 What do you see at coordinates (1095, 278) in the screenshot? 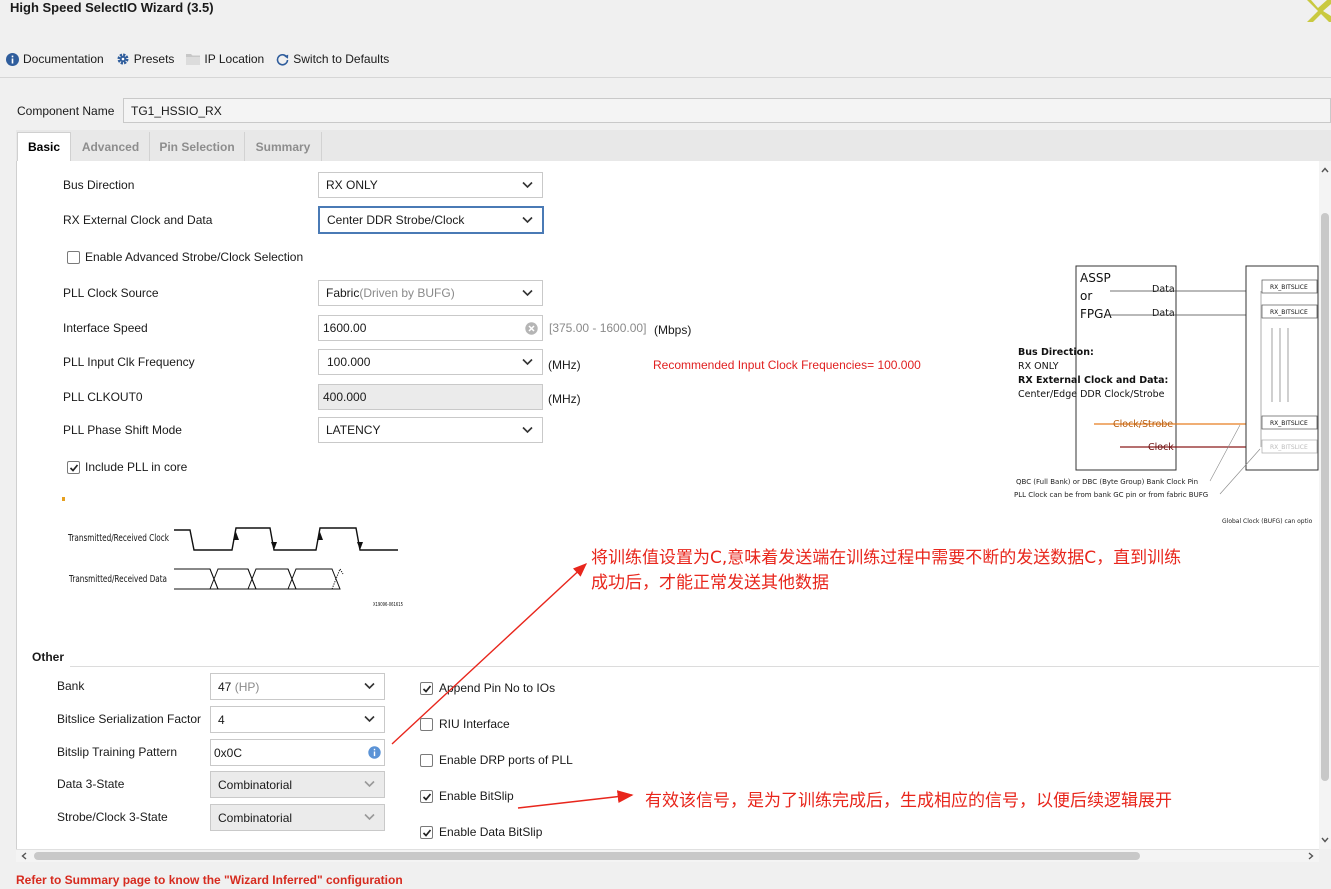
I see `source-line1: ASSP` at bounding box center [1095, 278].